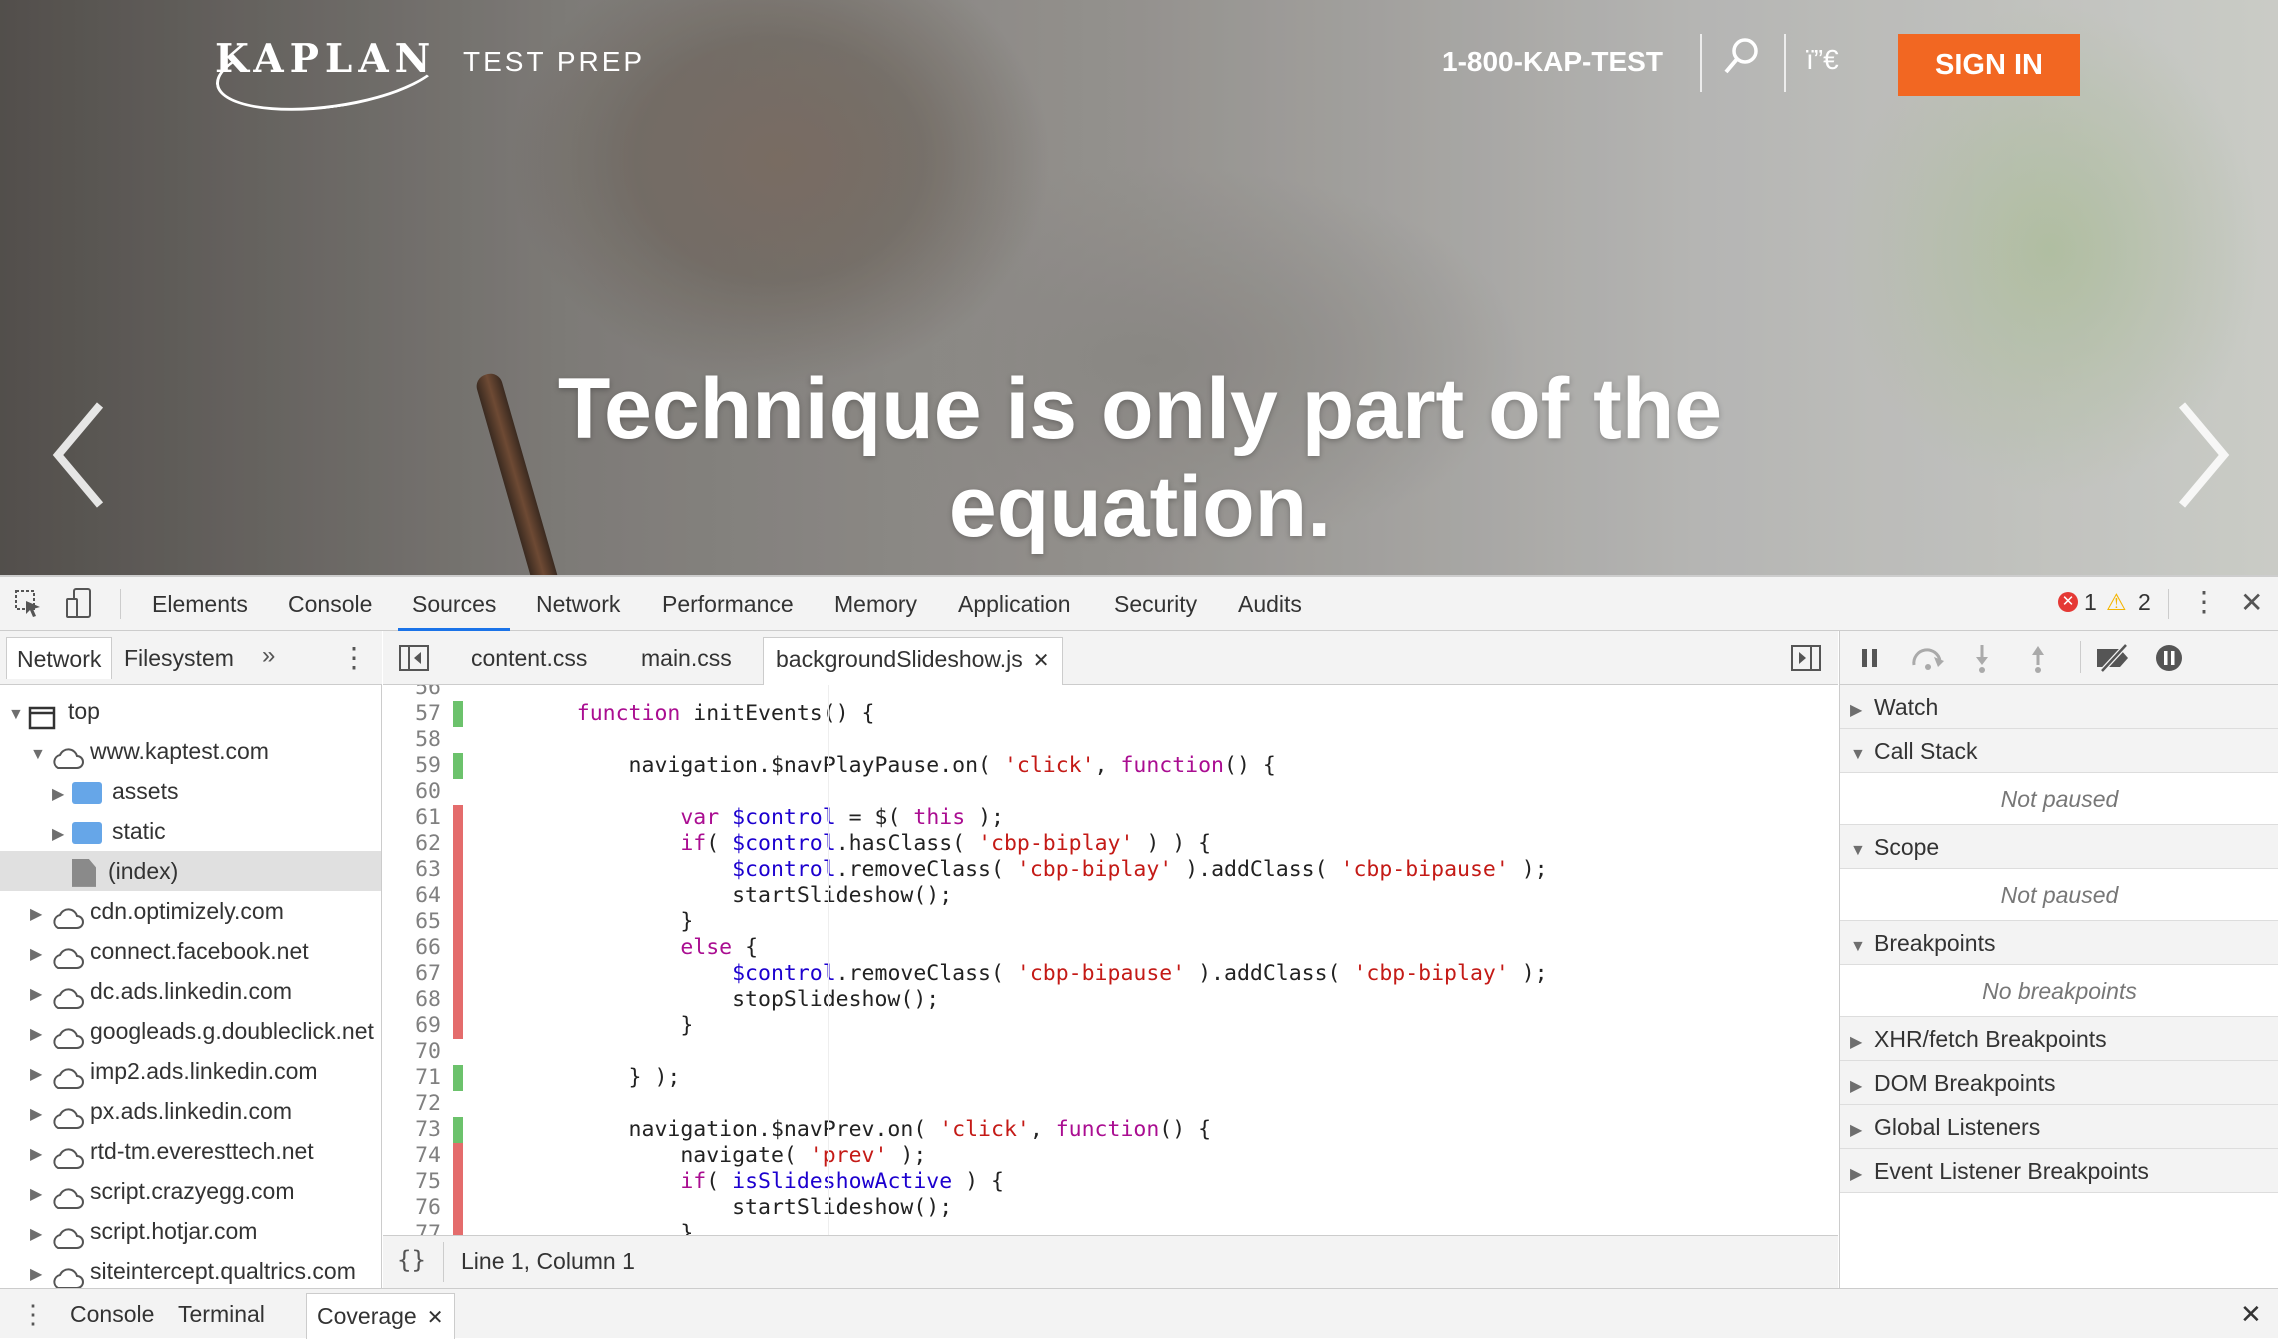  I want to click on line-number: 76, so click(412, 1208).